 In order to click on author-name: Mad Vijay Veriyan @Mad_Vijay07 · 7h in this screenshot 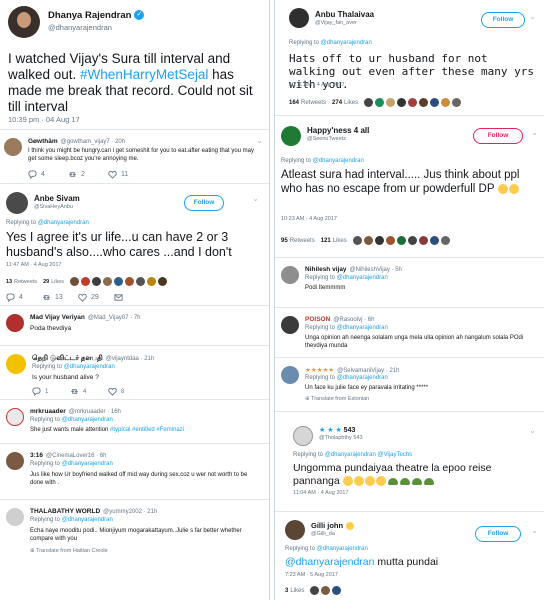, I will do `click(85, 317)`.